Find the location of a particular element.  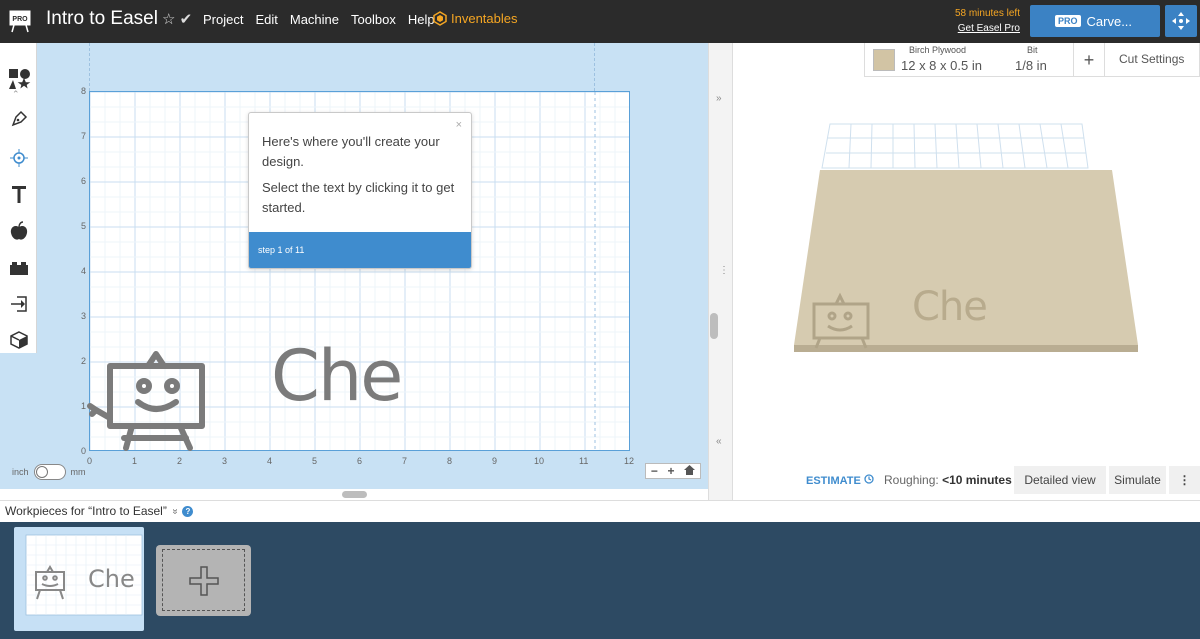

detailed-view-button: Detailed view is located at coordinates (1060, 480).